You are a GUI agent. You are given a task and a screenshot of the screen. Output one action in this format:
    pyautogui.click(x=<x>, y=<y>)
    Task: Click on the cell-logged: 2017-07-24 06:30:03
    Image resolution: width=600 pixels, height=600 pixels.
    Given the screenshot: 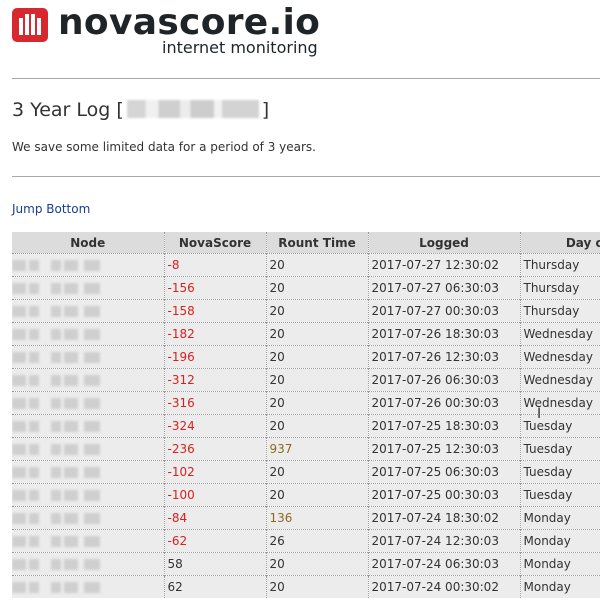 What is the action you would take?
    pyautogui.click(x=443, y=564)
    